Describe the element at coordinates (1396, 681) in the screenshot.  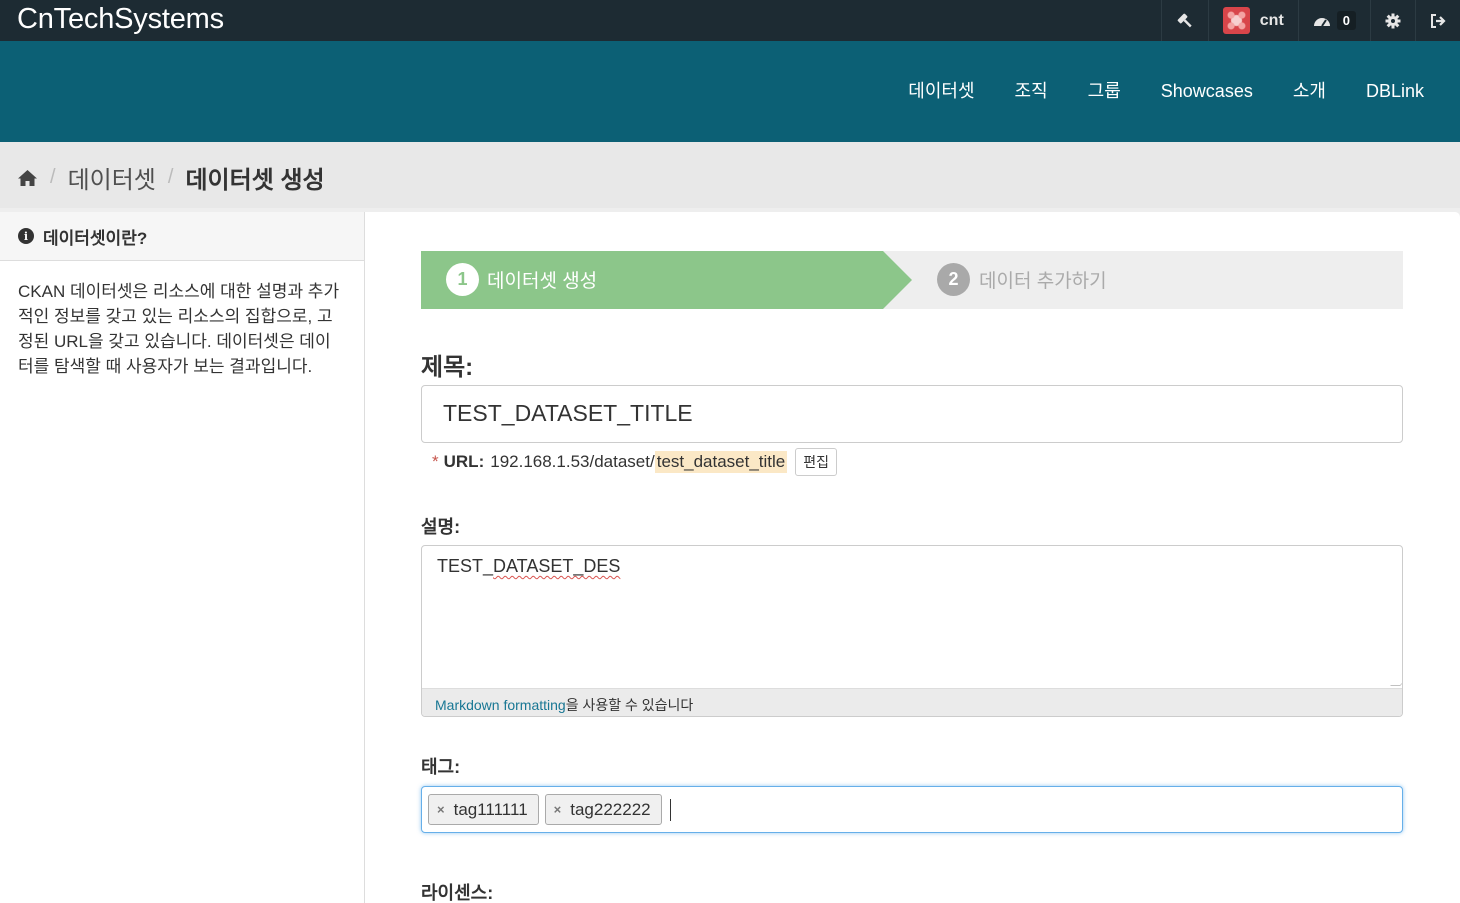
I see `resize-handle` at that location.